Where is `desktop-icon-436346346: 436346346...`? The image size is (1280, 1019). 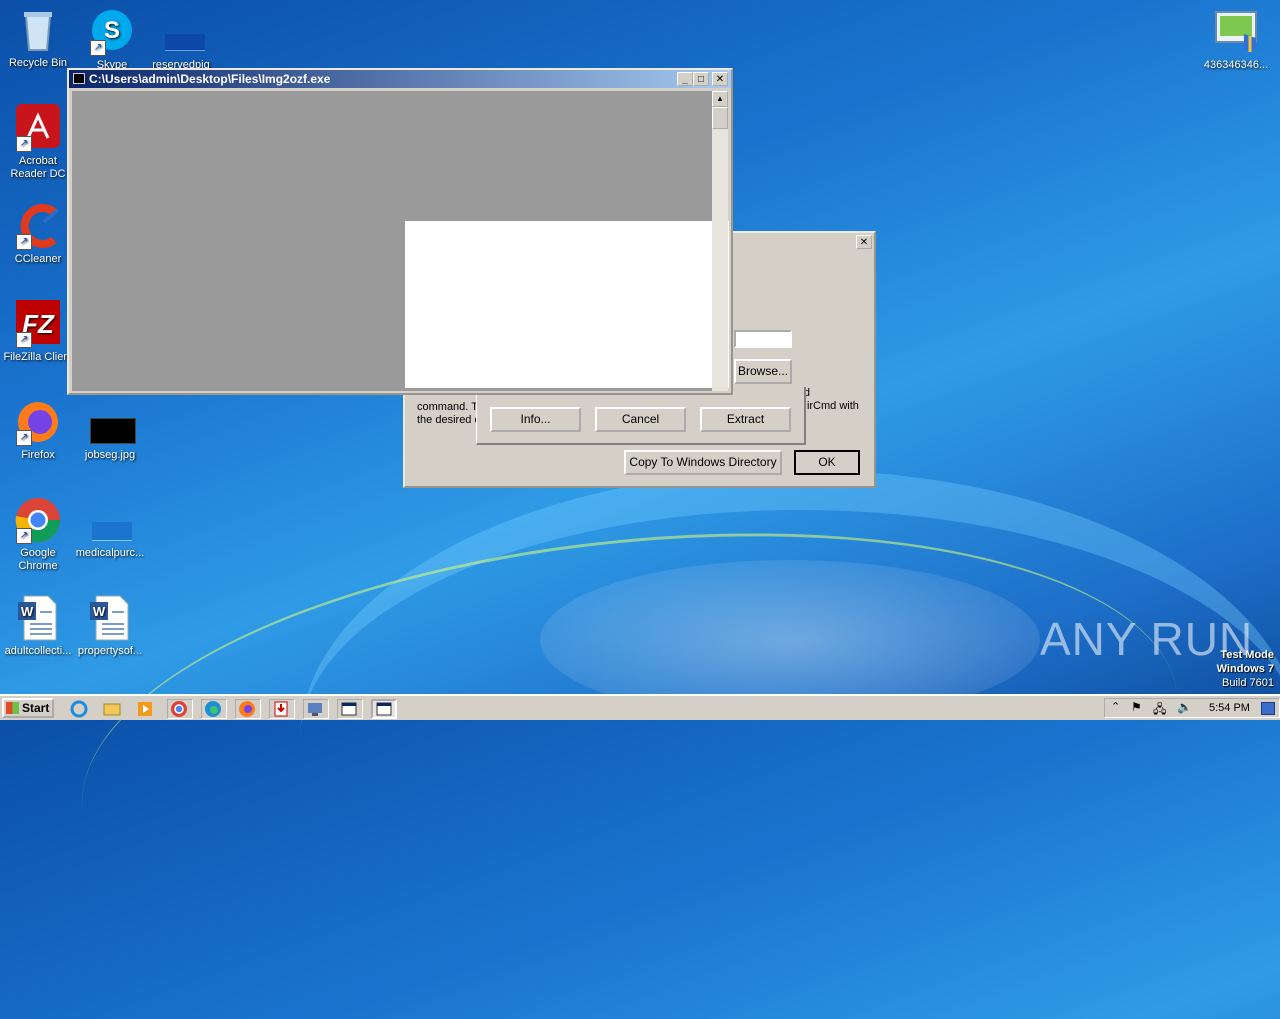
desktop-icon-436346346: 436346346... is located at coordinates (1236, 40).